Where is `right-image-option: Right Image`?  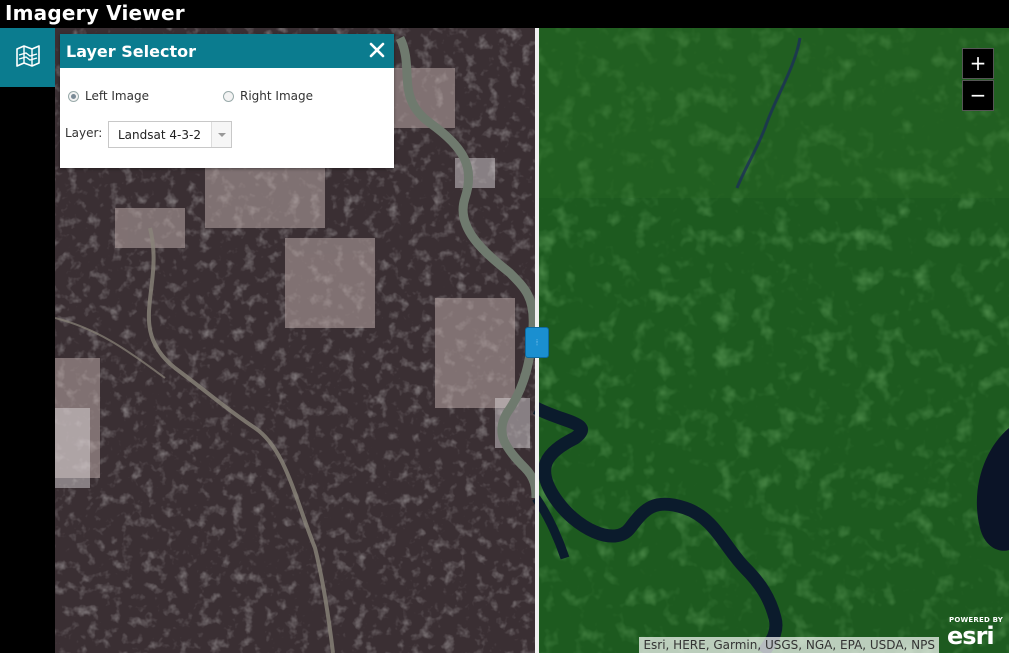
right-image-option: Right Image is located at coordinates (268, 96).